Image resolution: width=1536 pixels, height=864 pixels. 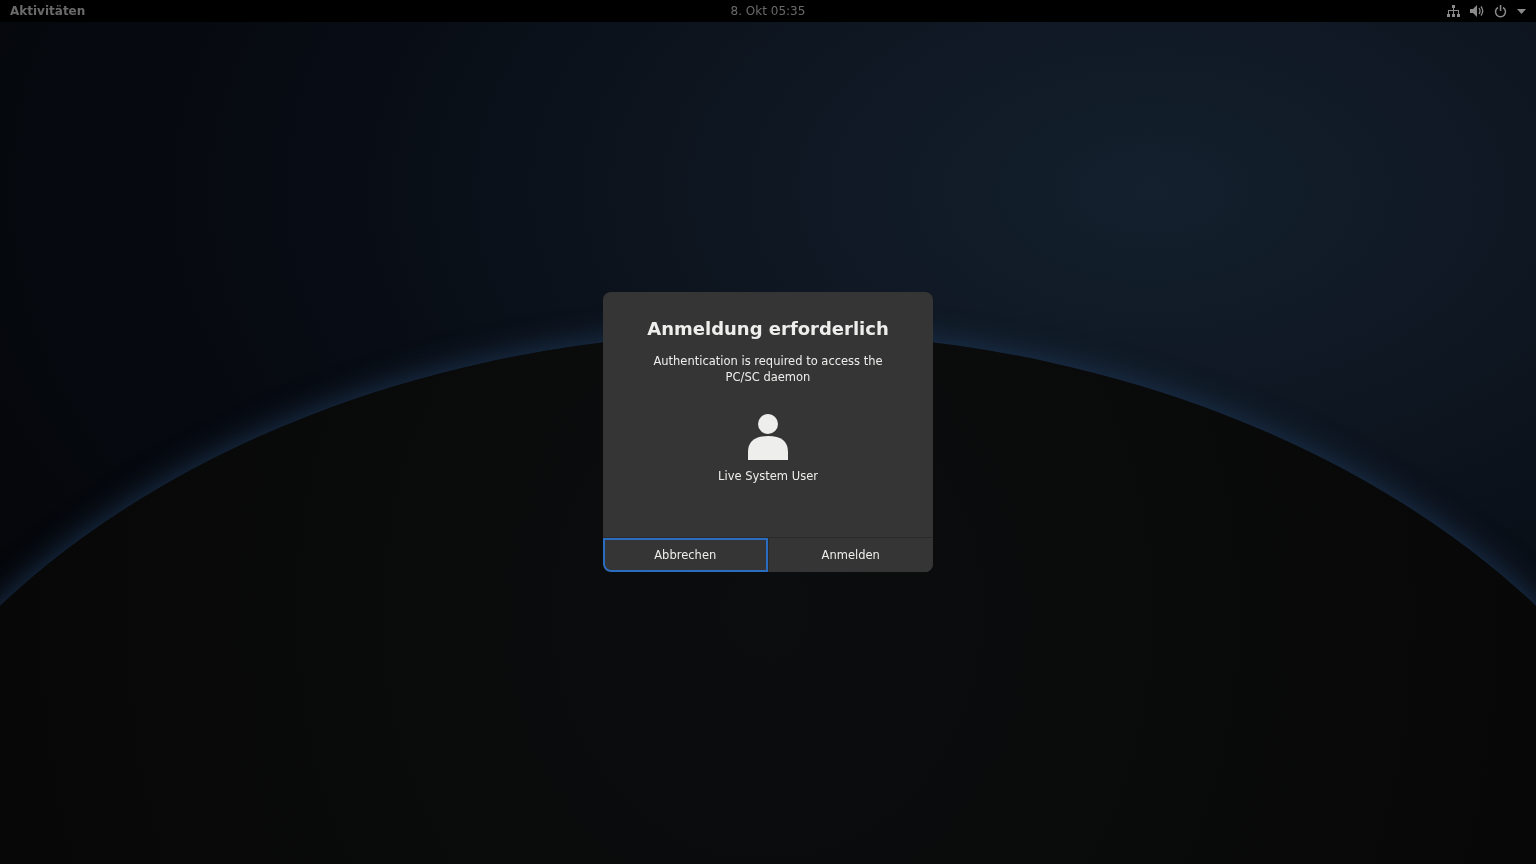 I want to click on user-avatar-icon, so click(x=768, y=437).